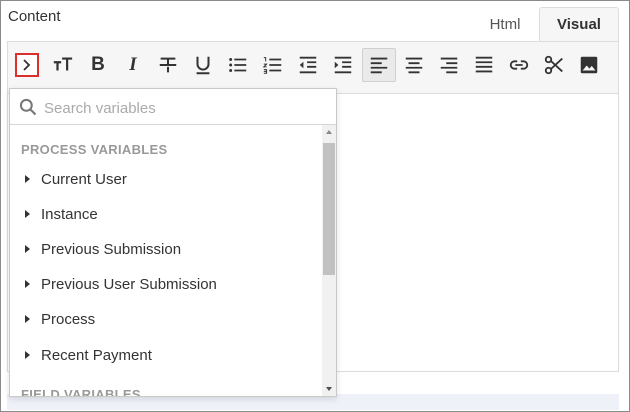 The width and height of the screenshot is (630, 412). I want to click on insert-variable-icon, so click(27, 65).